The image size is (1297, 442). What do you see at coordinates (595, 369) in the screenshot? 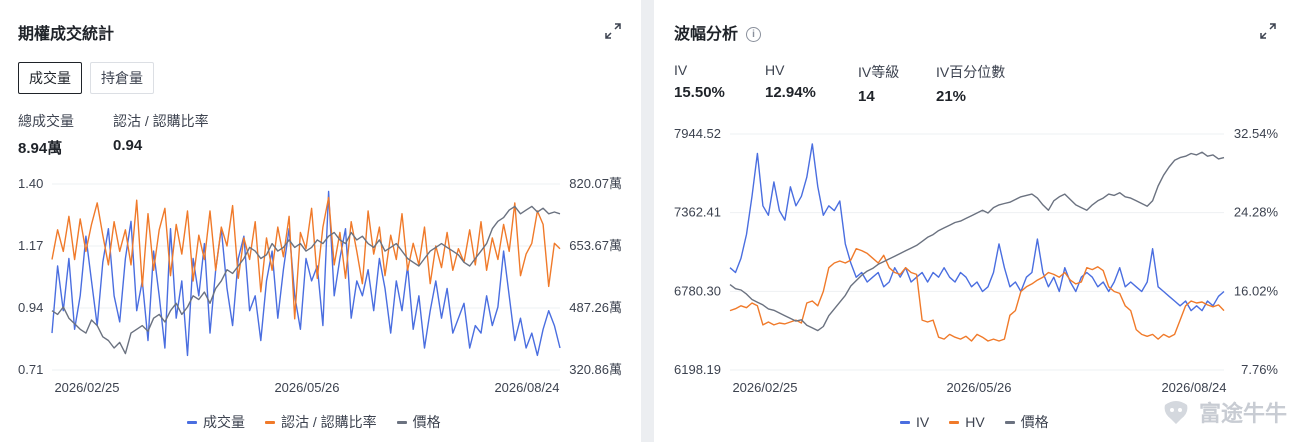
I see `y-right-tick-label: 320.86萬` at bounding box center [595, 369].